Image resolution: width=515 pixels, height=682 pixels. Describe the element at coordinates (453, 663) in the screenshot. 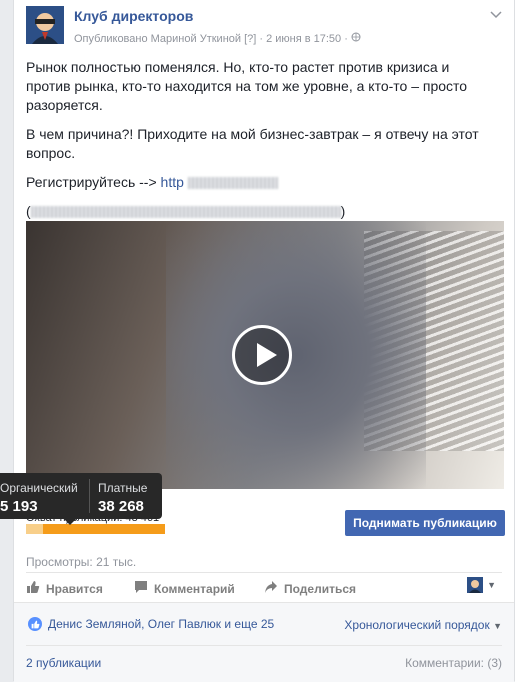

I see `comments-count: Комментарии: (3)` at that location.